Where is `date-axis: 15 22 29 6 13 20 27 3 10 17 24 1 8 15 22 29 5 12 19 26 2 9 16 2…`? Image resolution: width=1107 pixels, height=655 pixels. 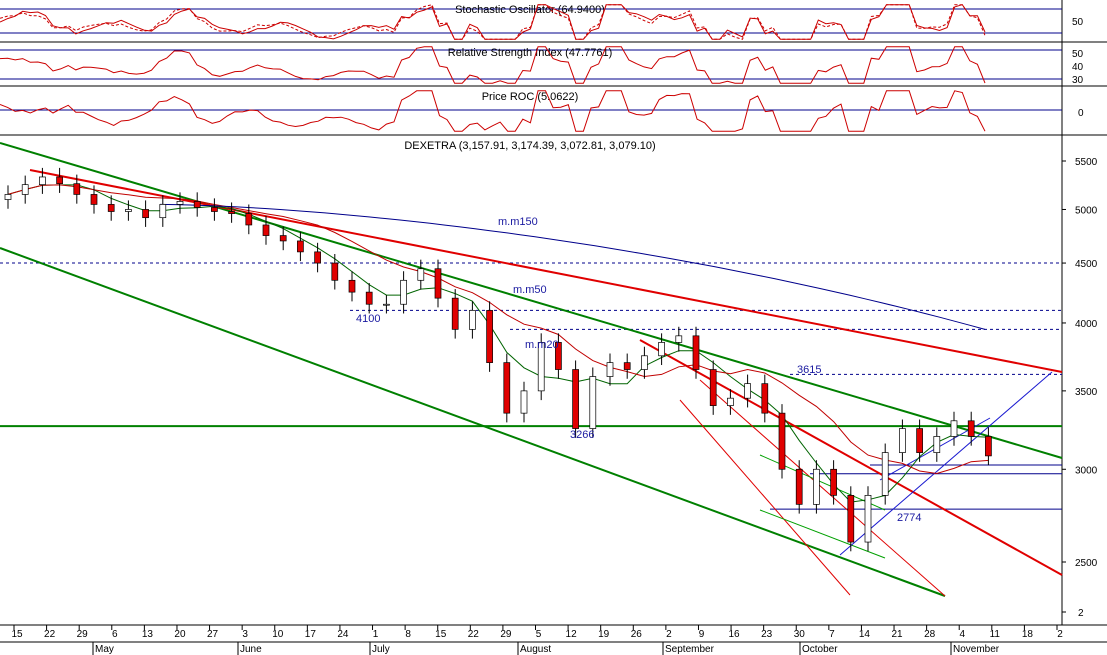
date-axis: 15 22 29 6 13 20 27 3 10 17 24 1 8 15 22 29 5 12 19 26 2 9 16 2… is located at coordinates (537, 640).